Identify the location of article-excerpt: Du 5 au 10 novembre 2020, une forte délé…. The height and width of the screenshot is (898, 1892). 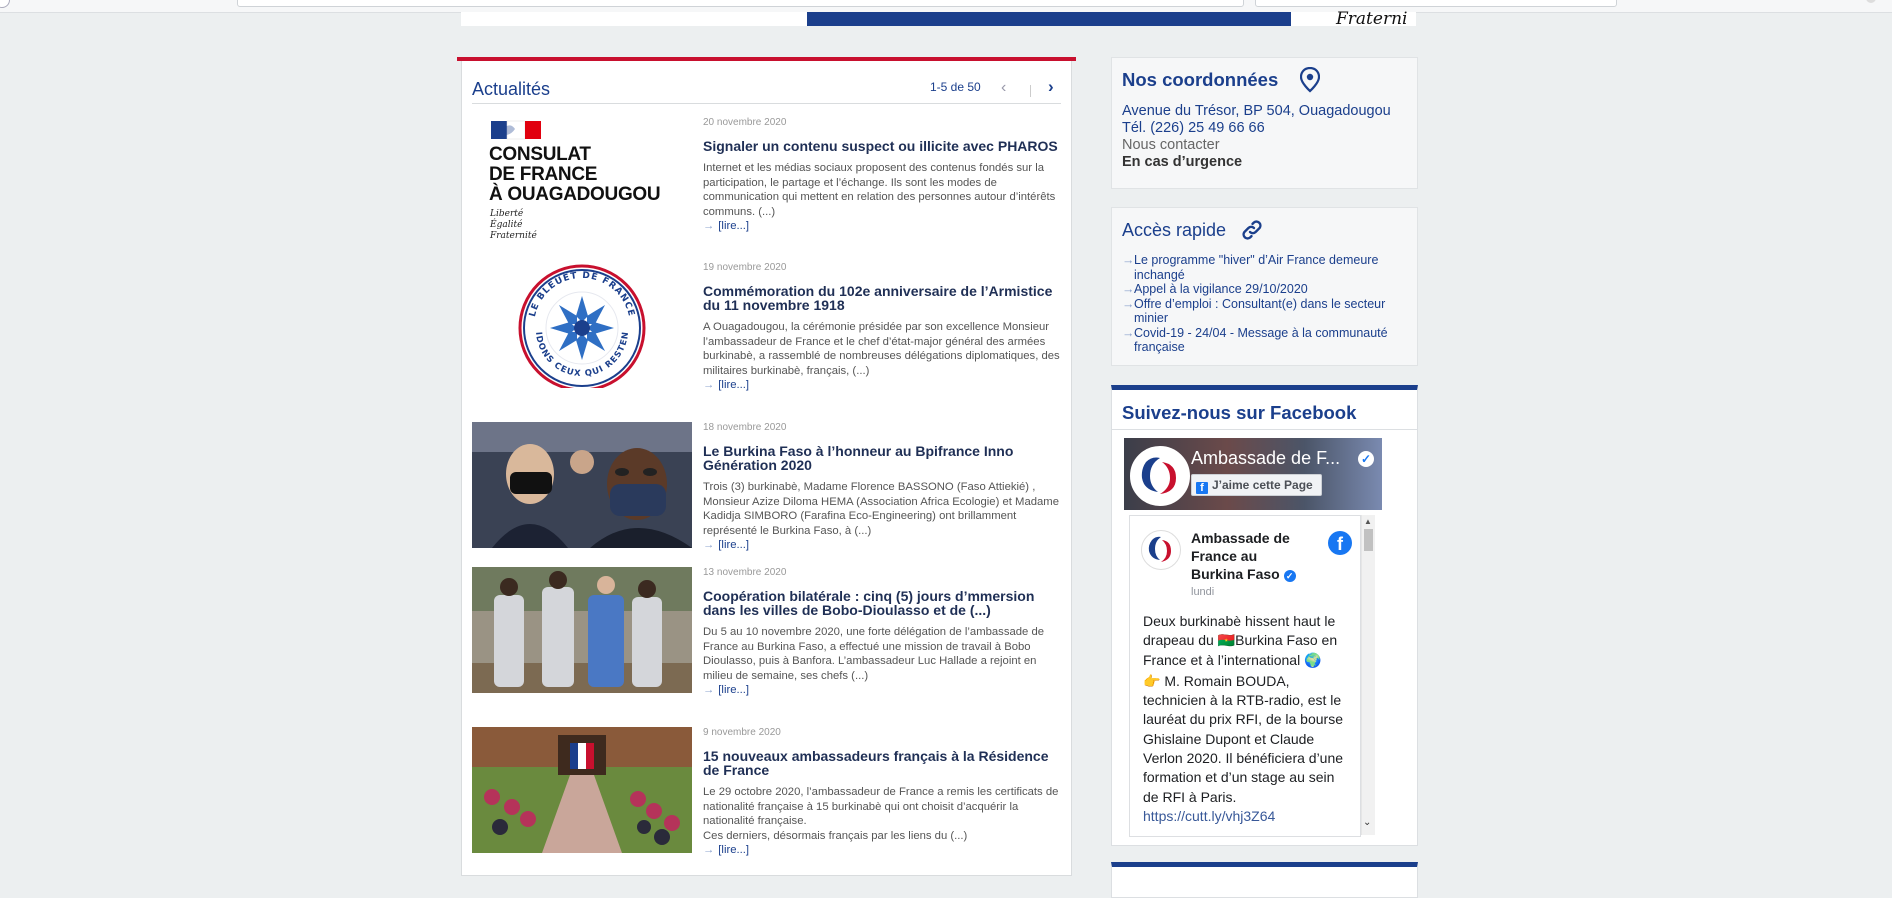
(874, 654).